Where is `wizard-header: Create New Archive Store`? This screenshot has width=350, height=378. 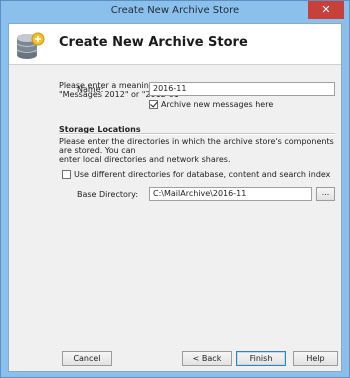
wizard-header: Create New Archive Store is located at coordinates (175, 44).